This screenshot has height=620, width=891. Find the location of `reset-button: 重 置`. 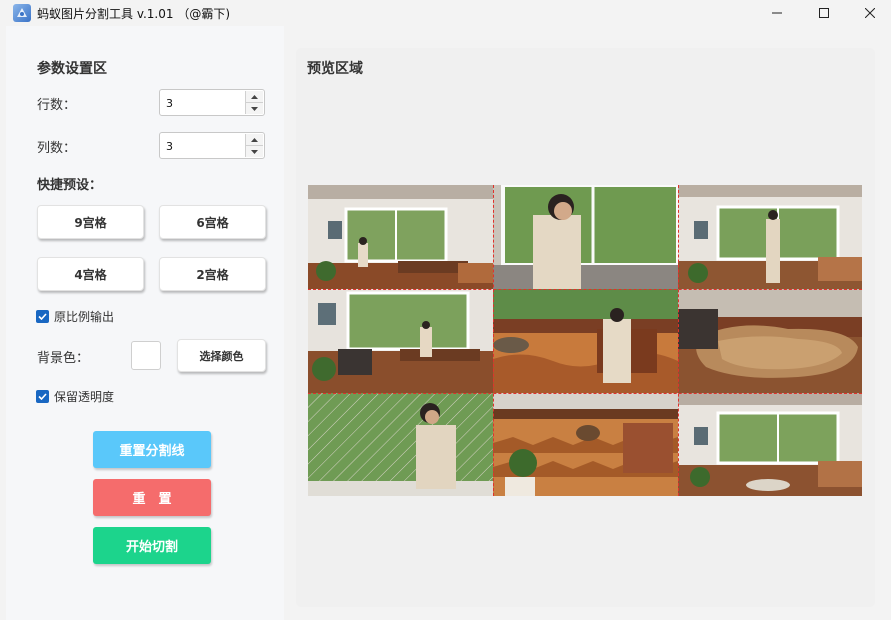

reset-button: 重 置 is located at coordinates (152, 497).